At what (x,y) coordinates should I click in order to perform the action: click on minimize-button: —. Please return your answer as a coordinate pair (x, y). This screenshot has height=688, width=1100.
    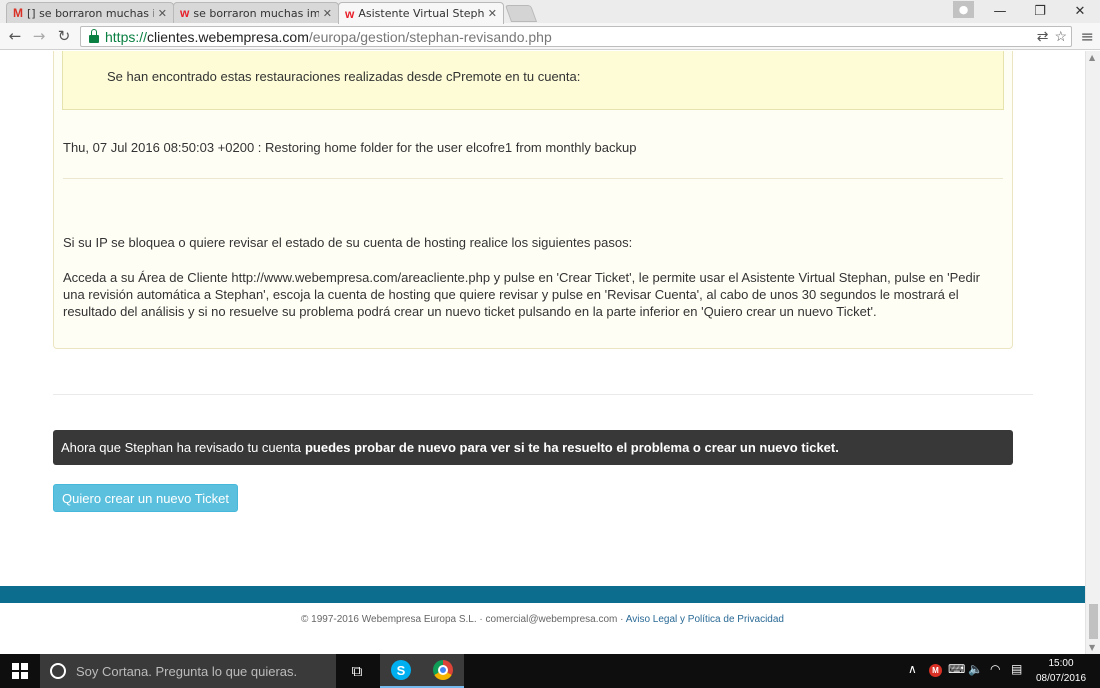
    Looking at the image, I should click on (1000, 11).